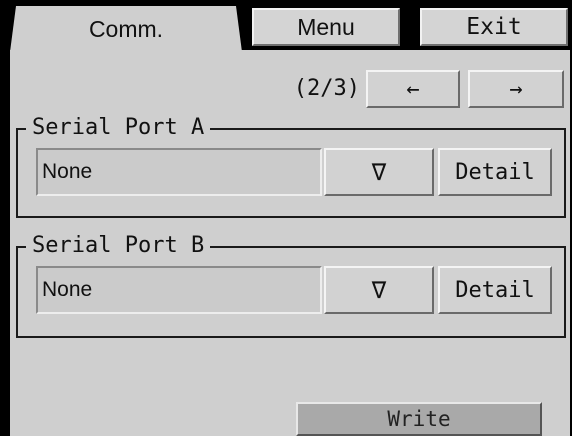  I want to click on menu-button-label: Menu, so click(326, 26).